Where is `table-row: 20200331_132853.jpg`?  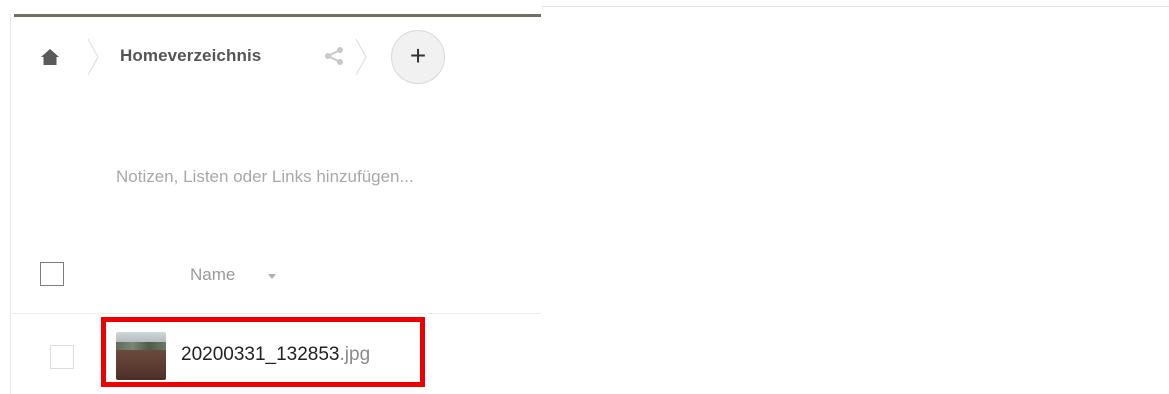
table-row: 20200331_132853.jpg is located at coordinates (275, 354).